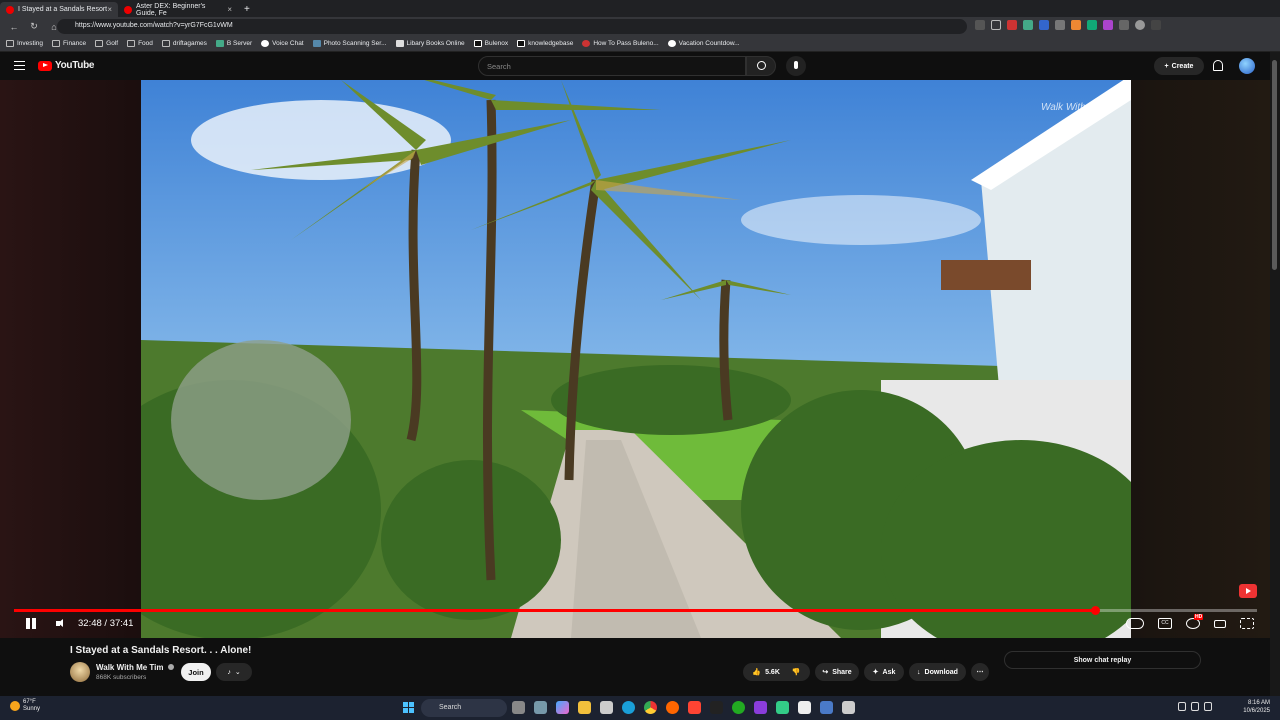 The width and height of the screenshot is (1280, 720). Describe the element at coordinates (34, 26) in the screenshot. I see `reload-icon: ↻` at that location.